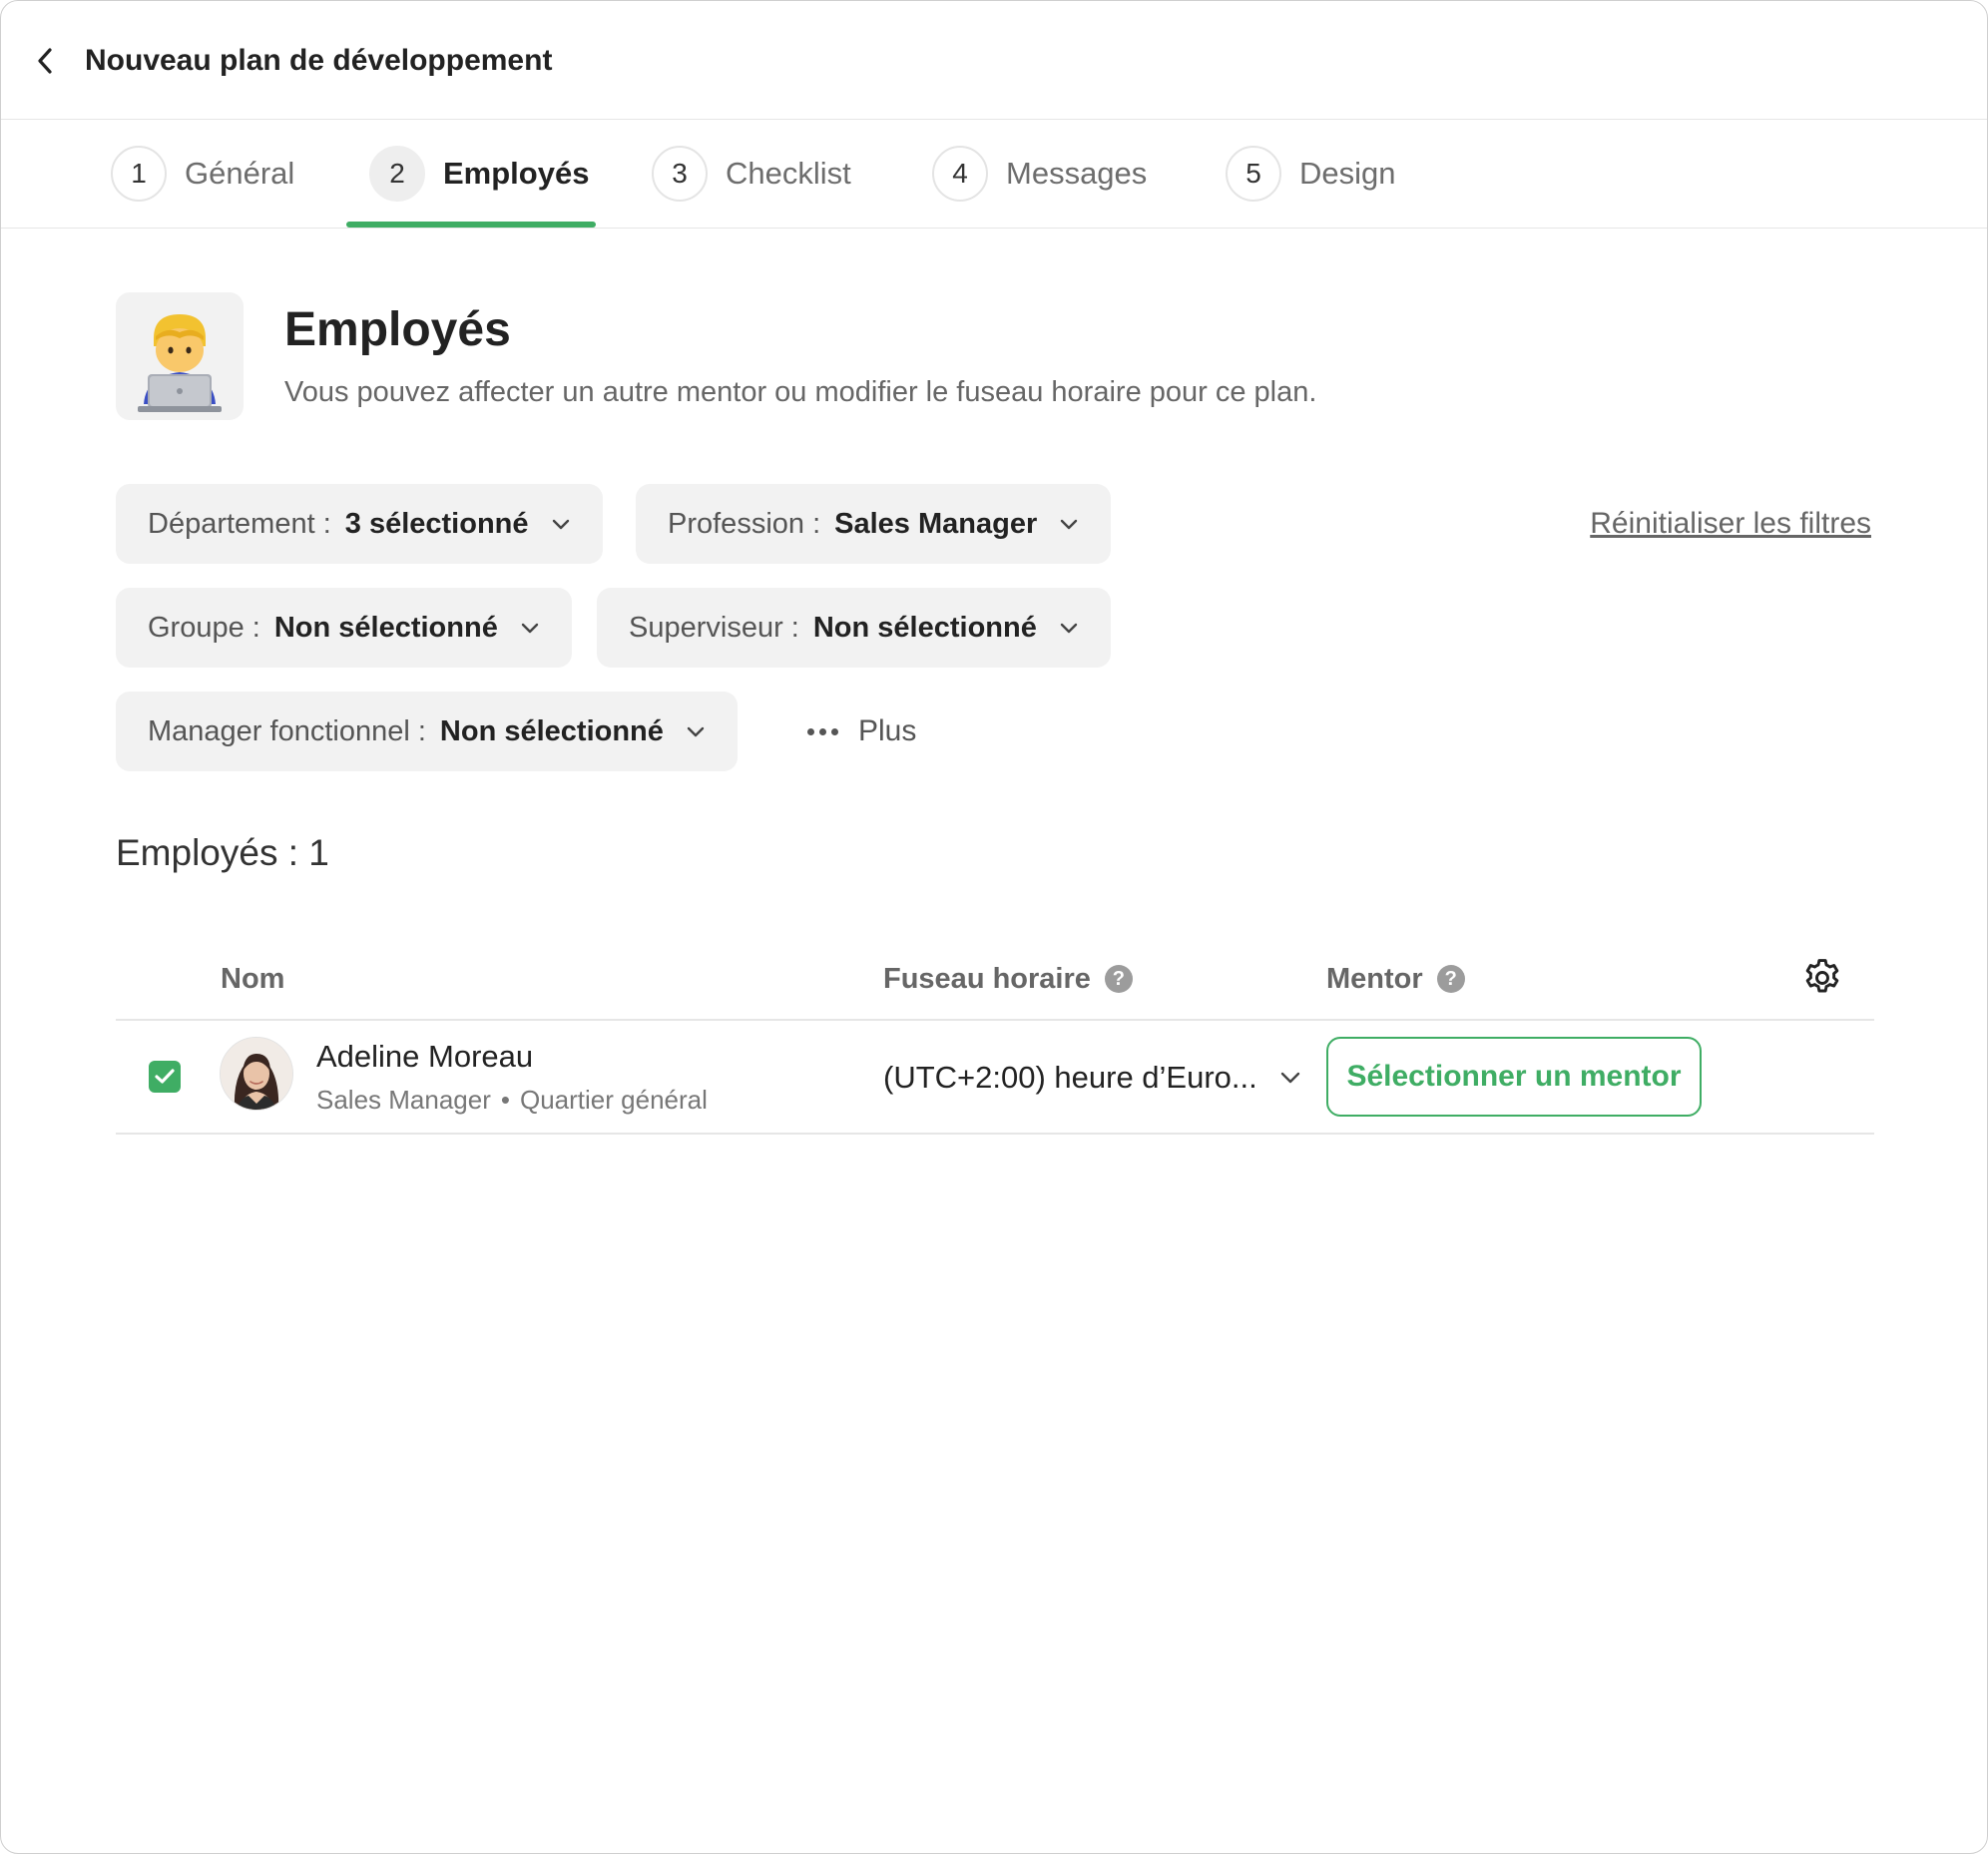  What do you see at coordinates (822, 731) in the screenshot?
I see `more-dots-icon` at bounding box center [822, 731].